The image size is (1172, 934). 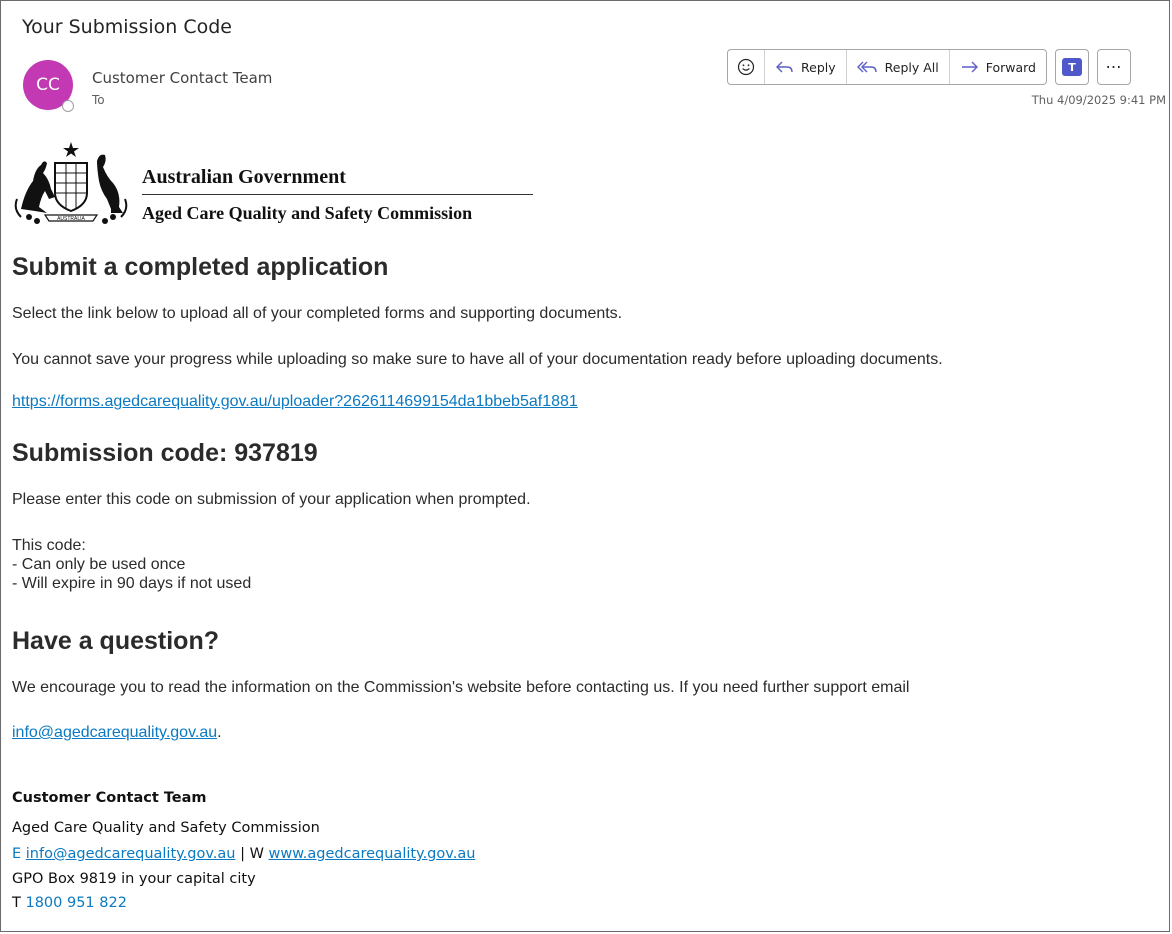 I want to click on forward-button: Forward, so click(x=998, y=67).